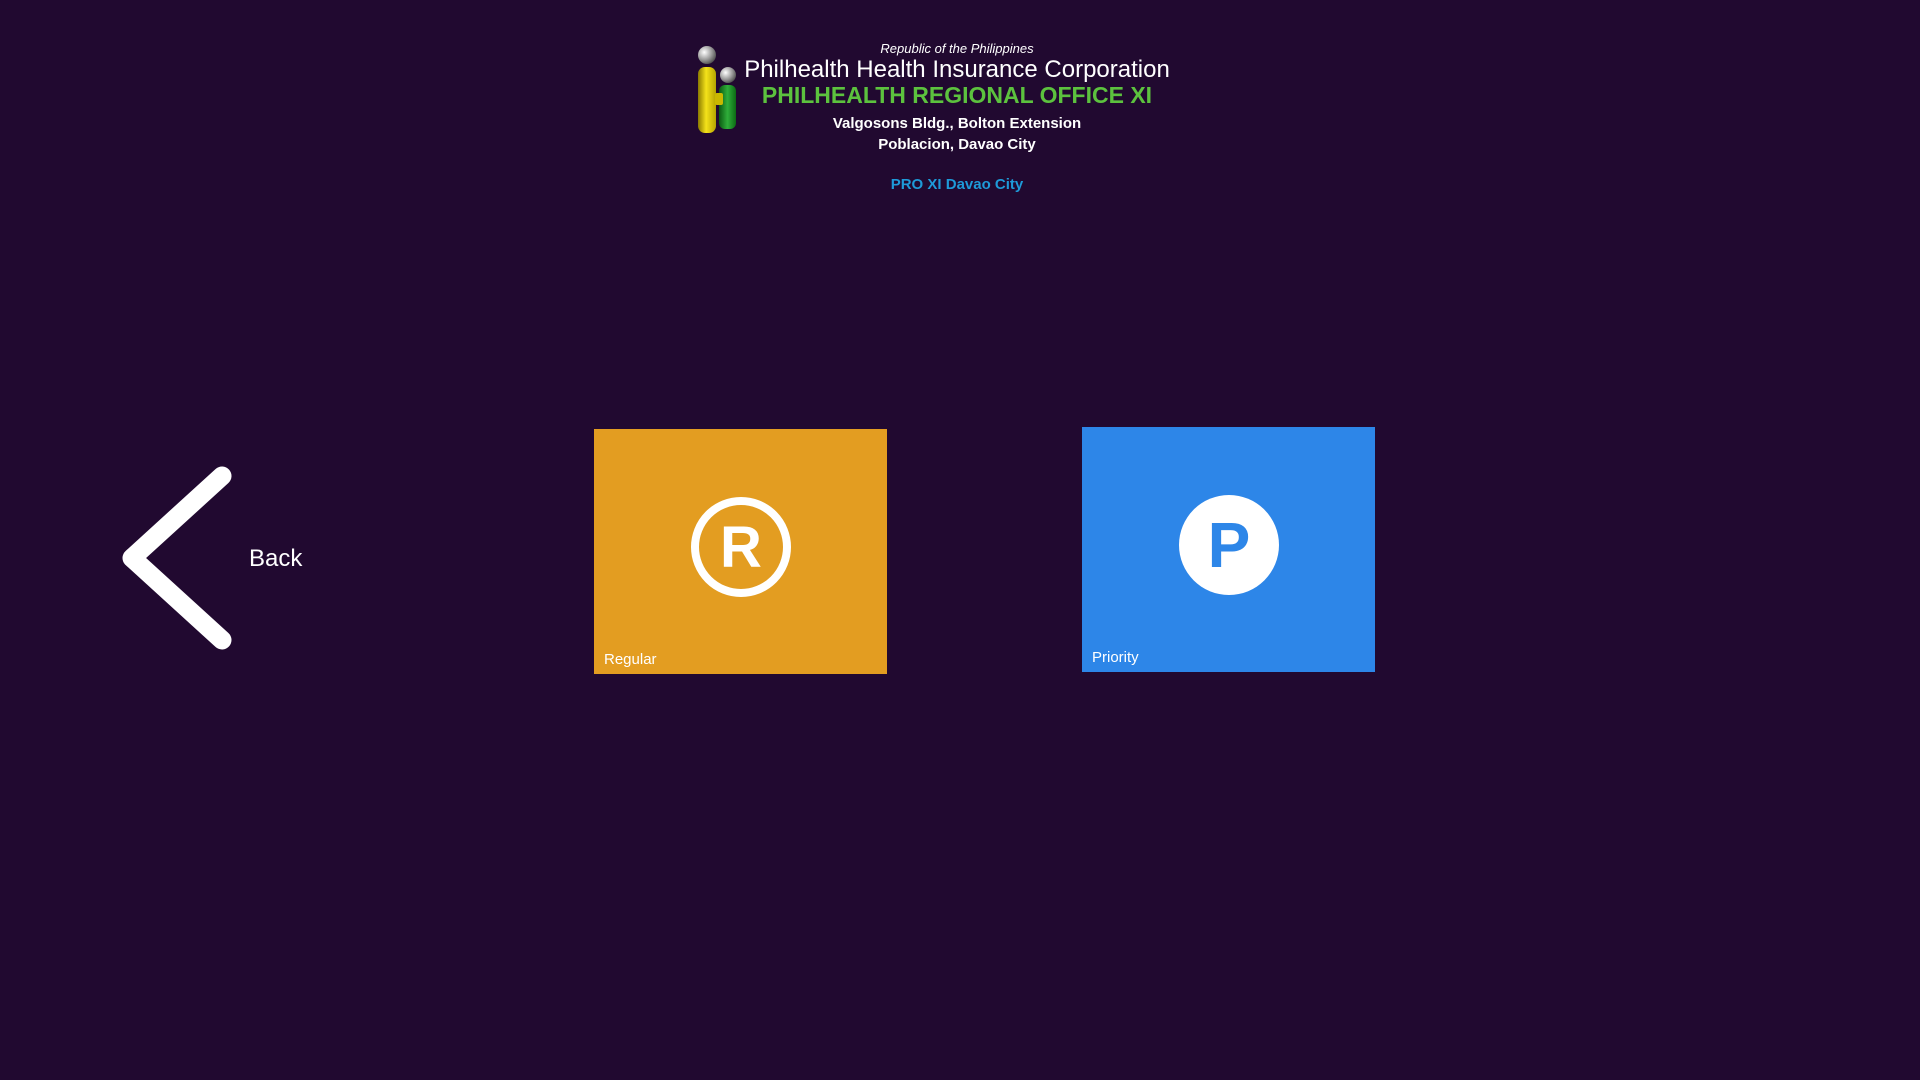 This screenshot has width=1920, height=1080. What do you see at coordinates (957, 123) in the screenshot?
I see `address-line-1: Valgosons Bldg., Bolton Extension` at bounding box center [957, 123].